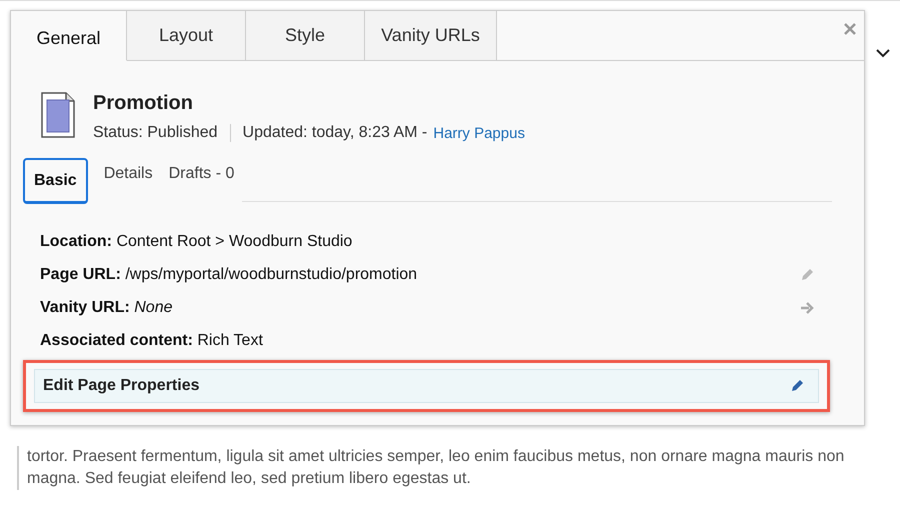 The width and height of the screenshot is (900, 517). What do you see at coordinates (807, 308) in the screenshot?
I see `arrow-right-icon` at bounding box center [807, 308].